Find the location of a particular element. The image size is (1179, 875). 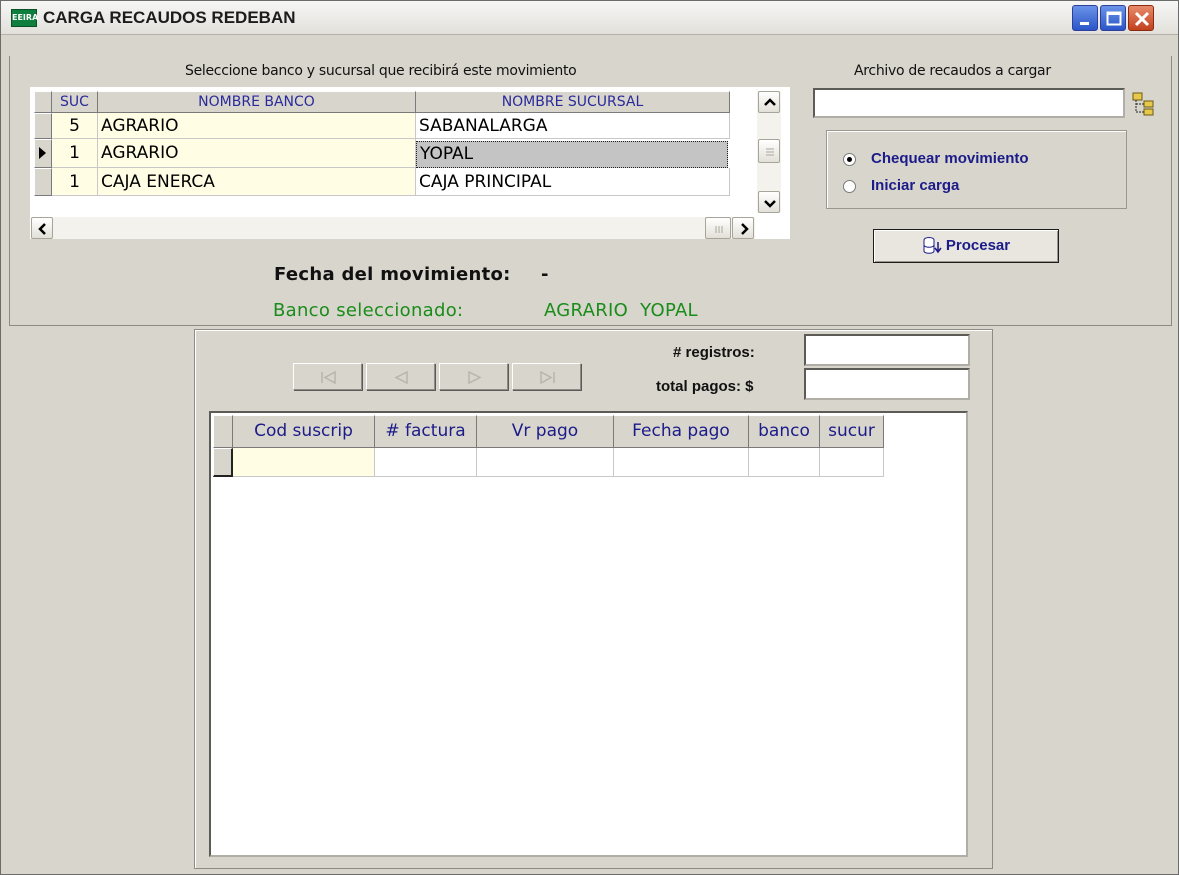

column-header-factura: # factura is located at coordinates (426, 431).